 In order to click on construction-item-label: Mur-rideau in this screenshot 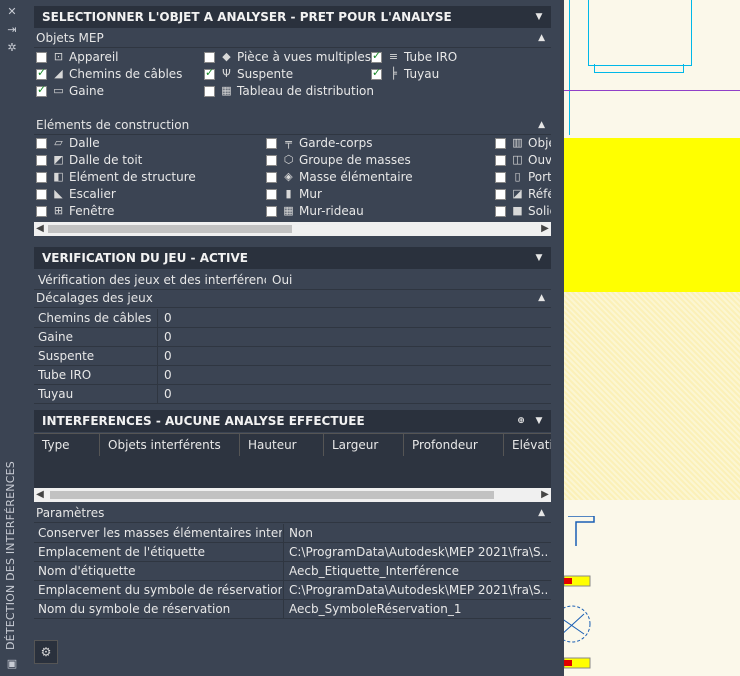, I will do `click(331, 211)`.